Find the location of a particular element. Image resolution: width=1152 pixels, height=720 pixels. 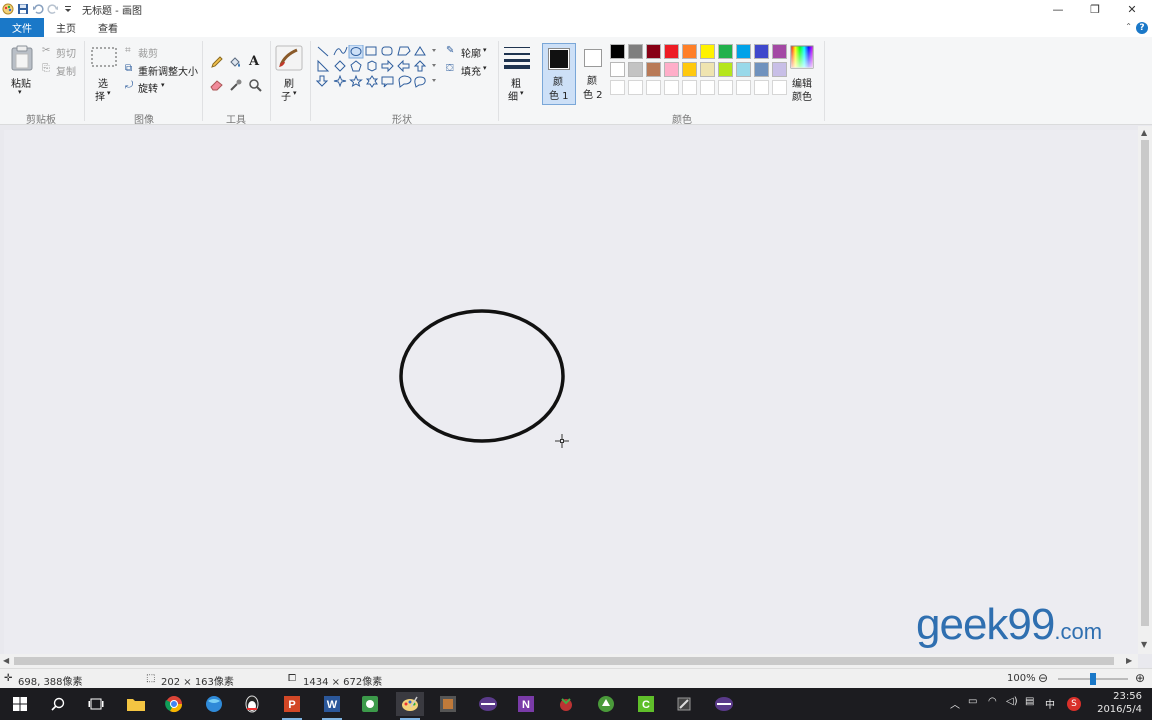

color-2-button: 颜 色 2 is located at coordinates (594, 74).